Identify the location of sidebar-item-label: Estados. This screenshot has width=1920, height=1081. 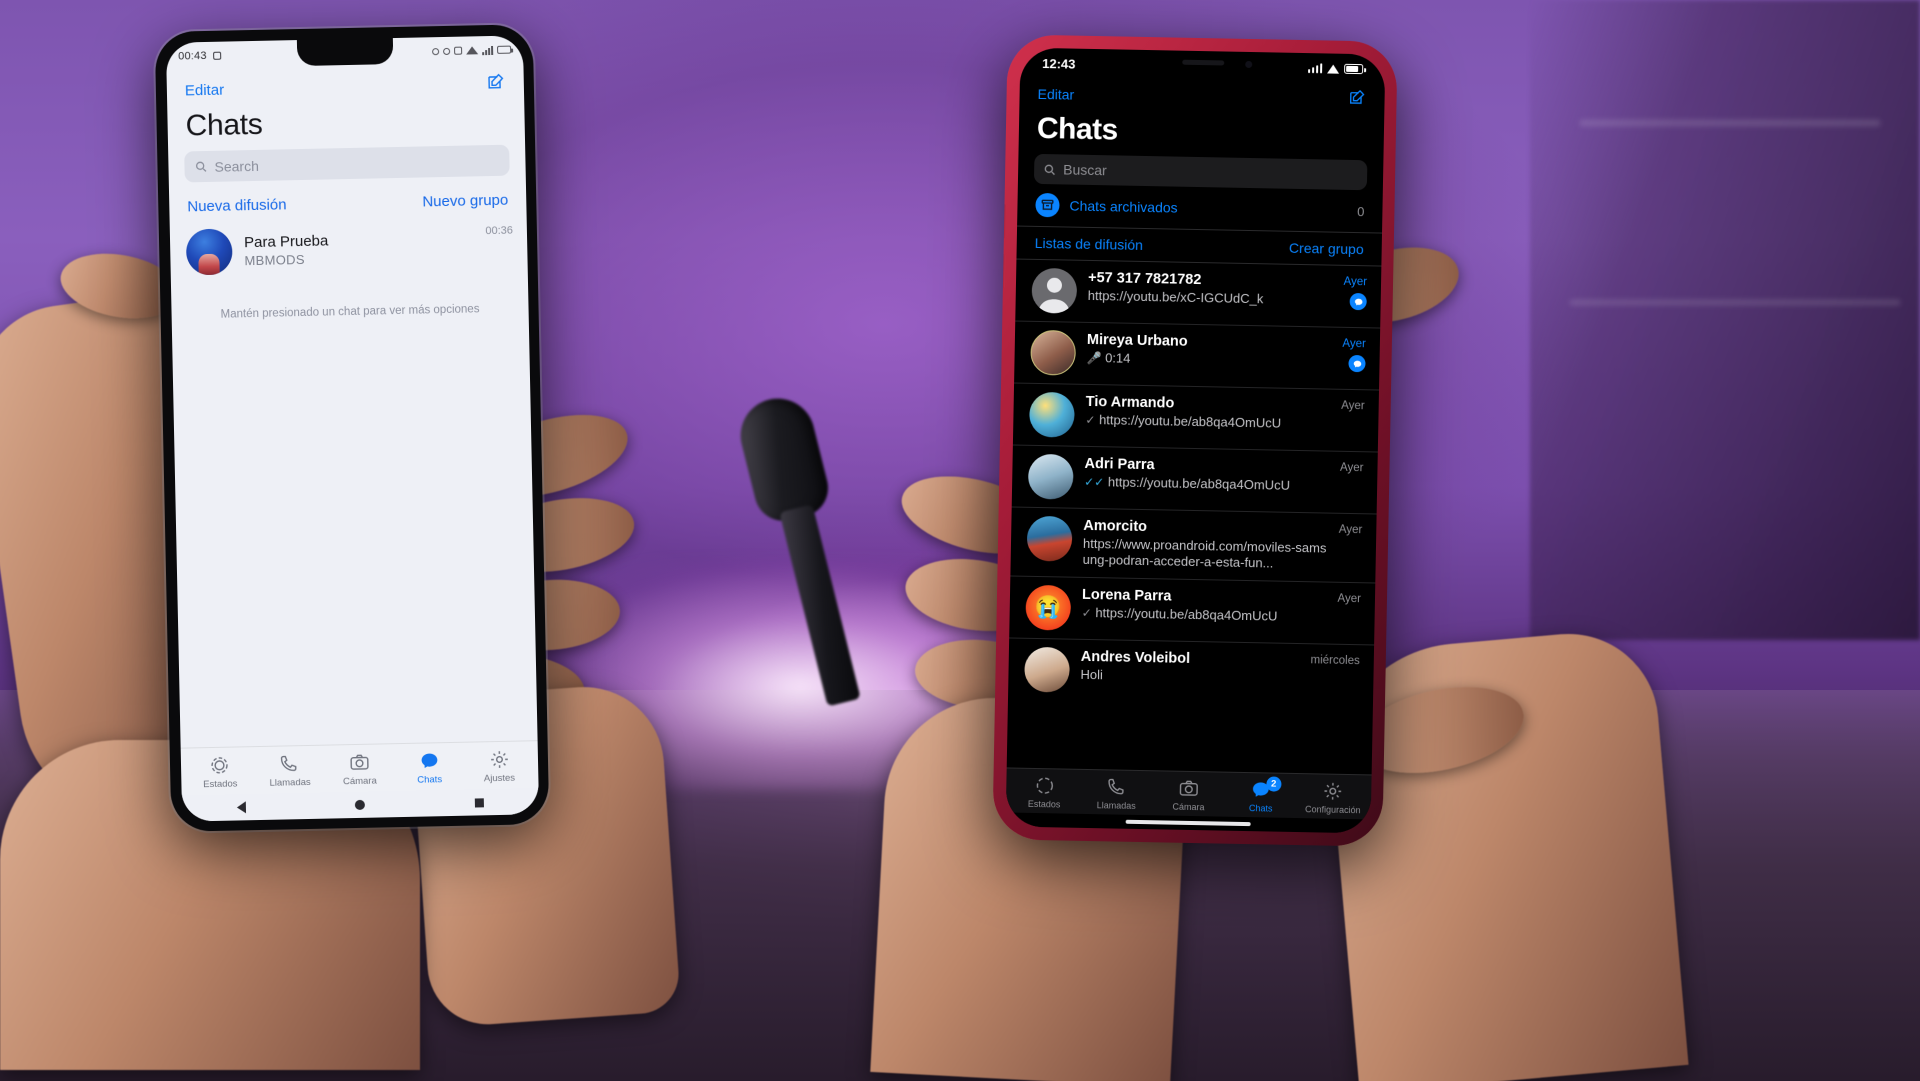
(220, 784).